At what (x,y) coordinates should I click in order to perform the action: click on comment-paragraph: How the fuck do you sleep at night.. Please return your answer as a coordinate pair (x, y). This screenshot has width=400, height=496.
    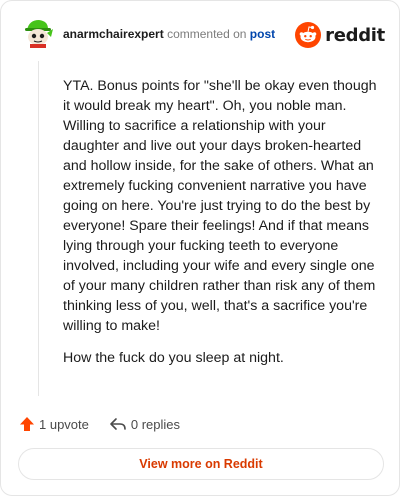
    Looking at the image, I should click on (173, 358).